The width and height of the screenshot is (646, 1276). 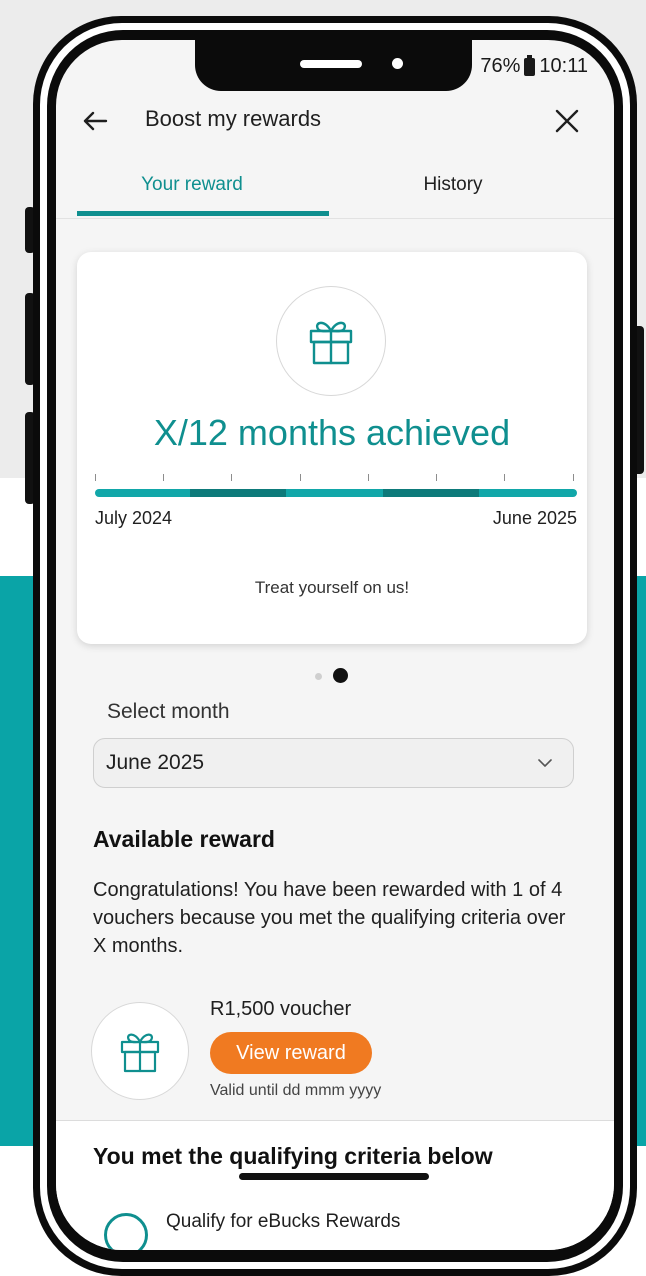 What do you see at coordinates (184, 839) in the screenshot?
I see `available-reward-title: Available reward` at bounding box center [184, 839].